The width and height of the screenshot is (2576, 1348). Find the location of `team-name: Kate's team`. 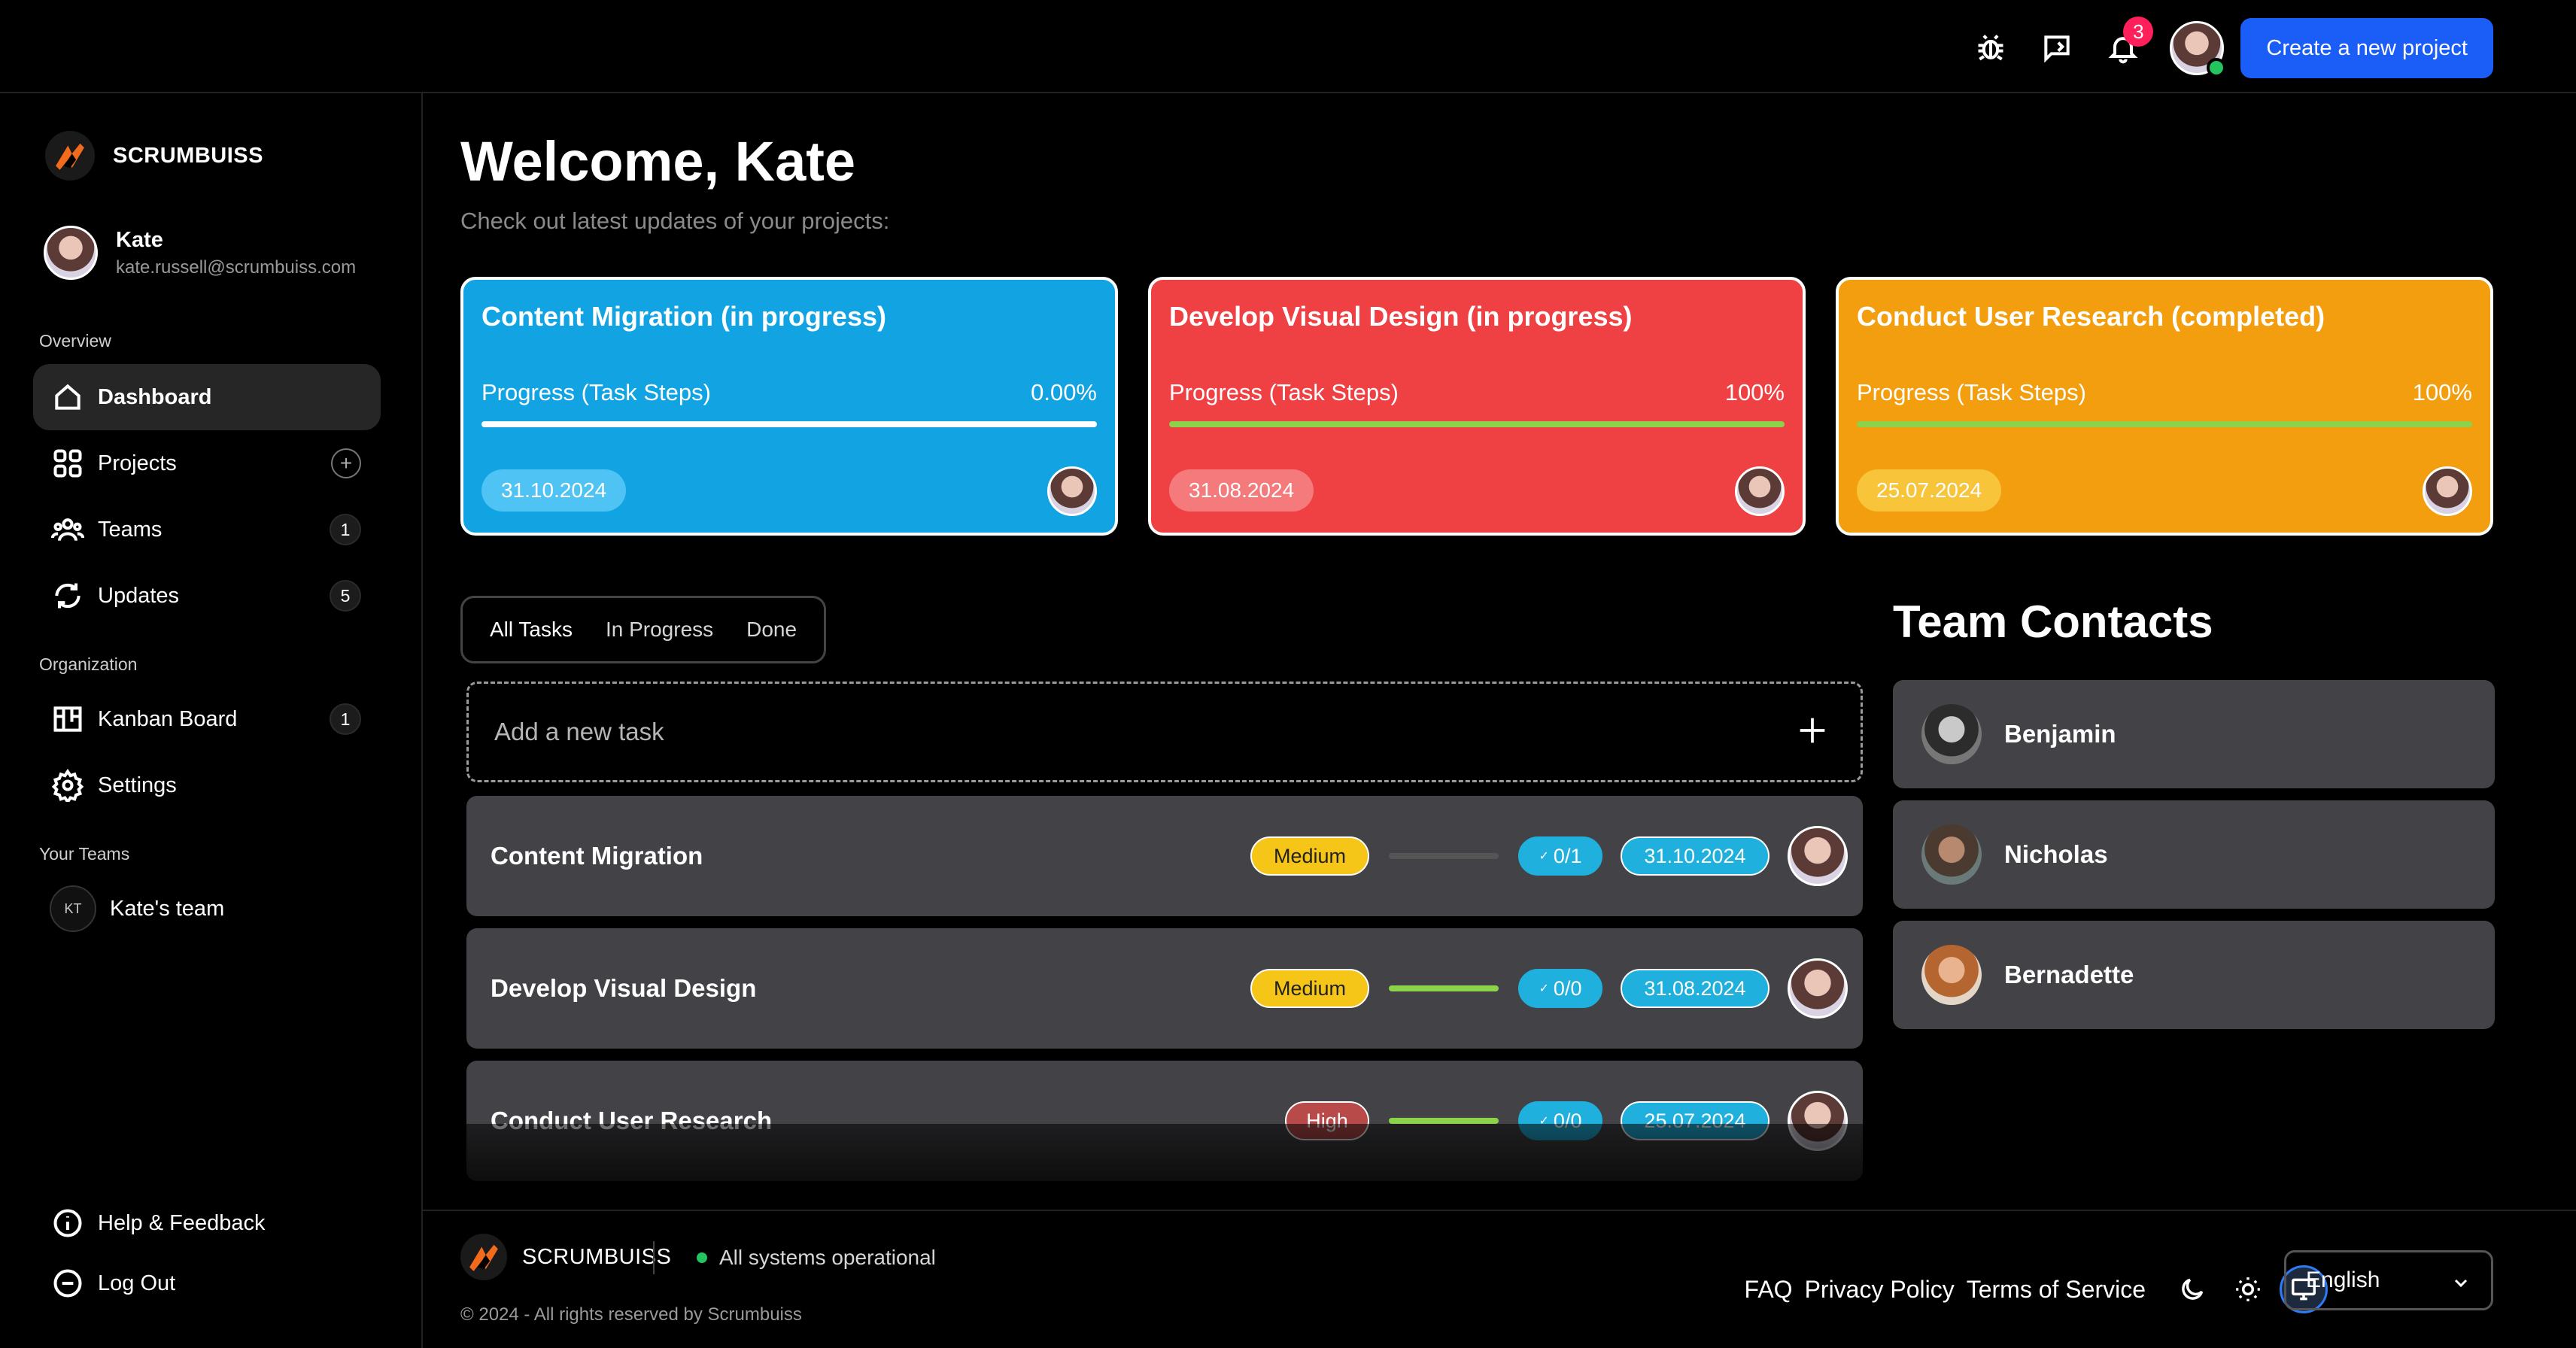

team-name: Kate's team is located at coordinates (168, 908).